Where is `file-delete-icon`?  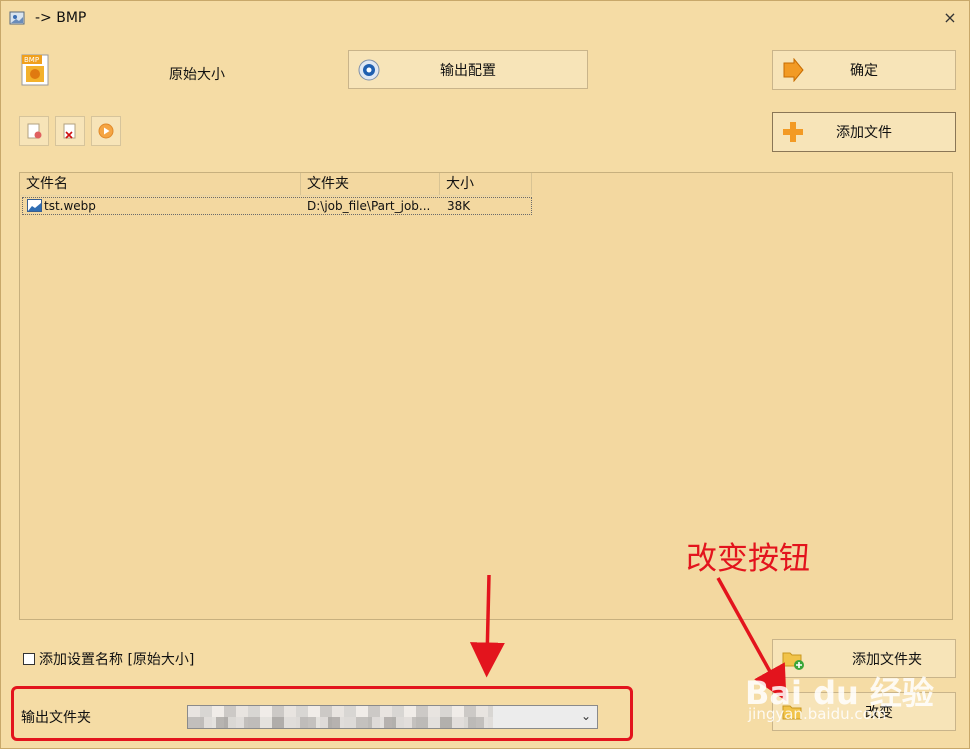
file-delete-icon is located at coordinates (69, 131).